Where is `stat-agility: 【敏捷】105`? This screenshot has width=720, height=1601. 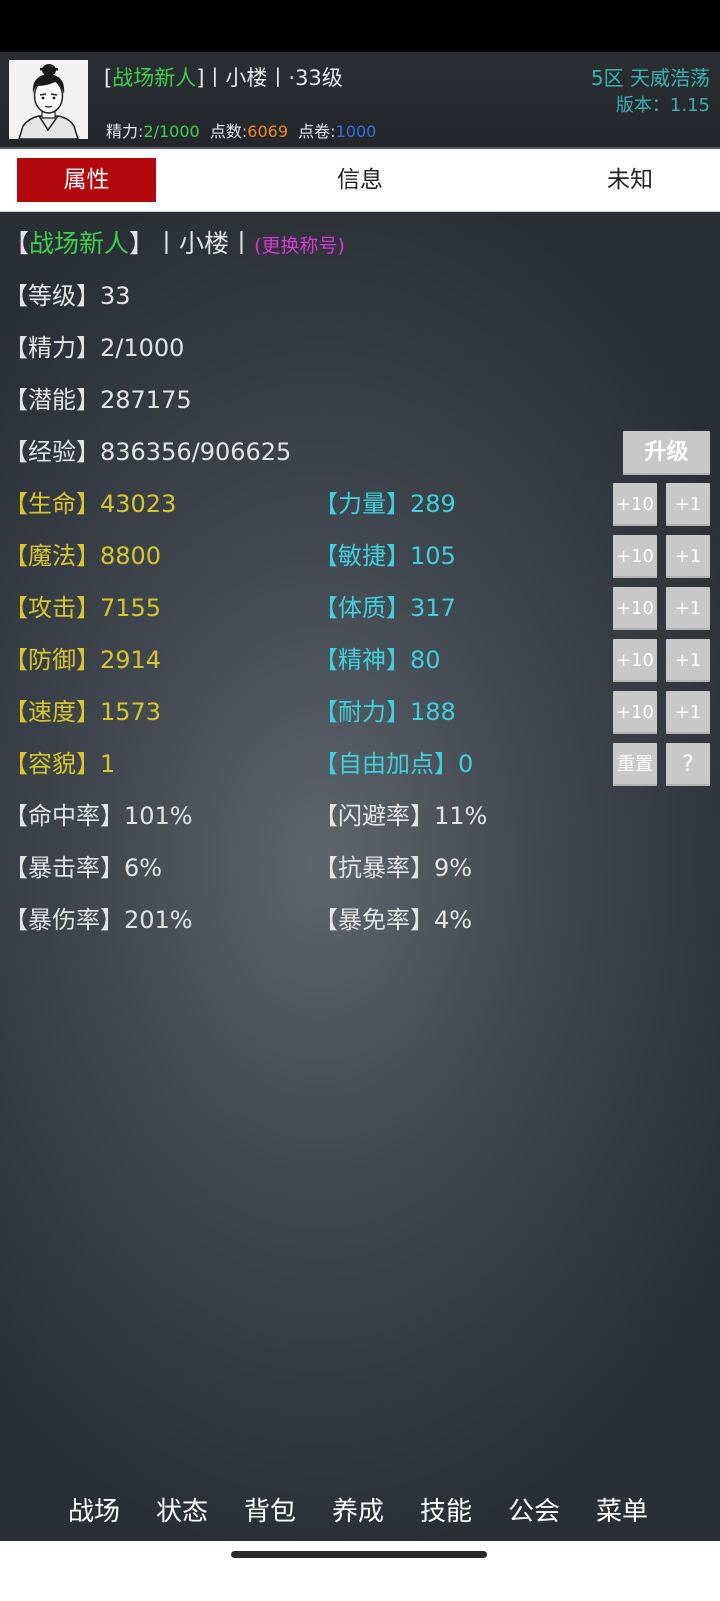
stat-agility: 【敏捷】105 is located at coordinates (385, 556).